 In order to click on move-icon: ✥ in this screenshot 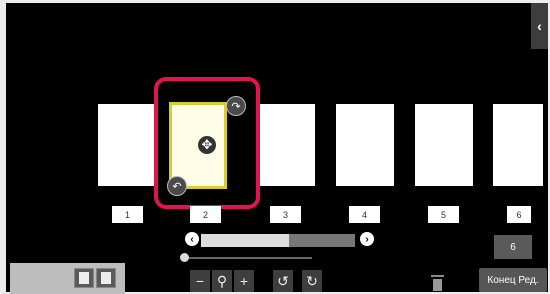, I will do `click(207, 145)`.